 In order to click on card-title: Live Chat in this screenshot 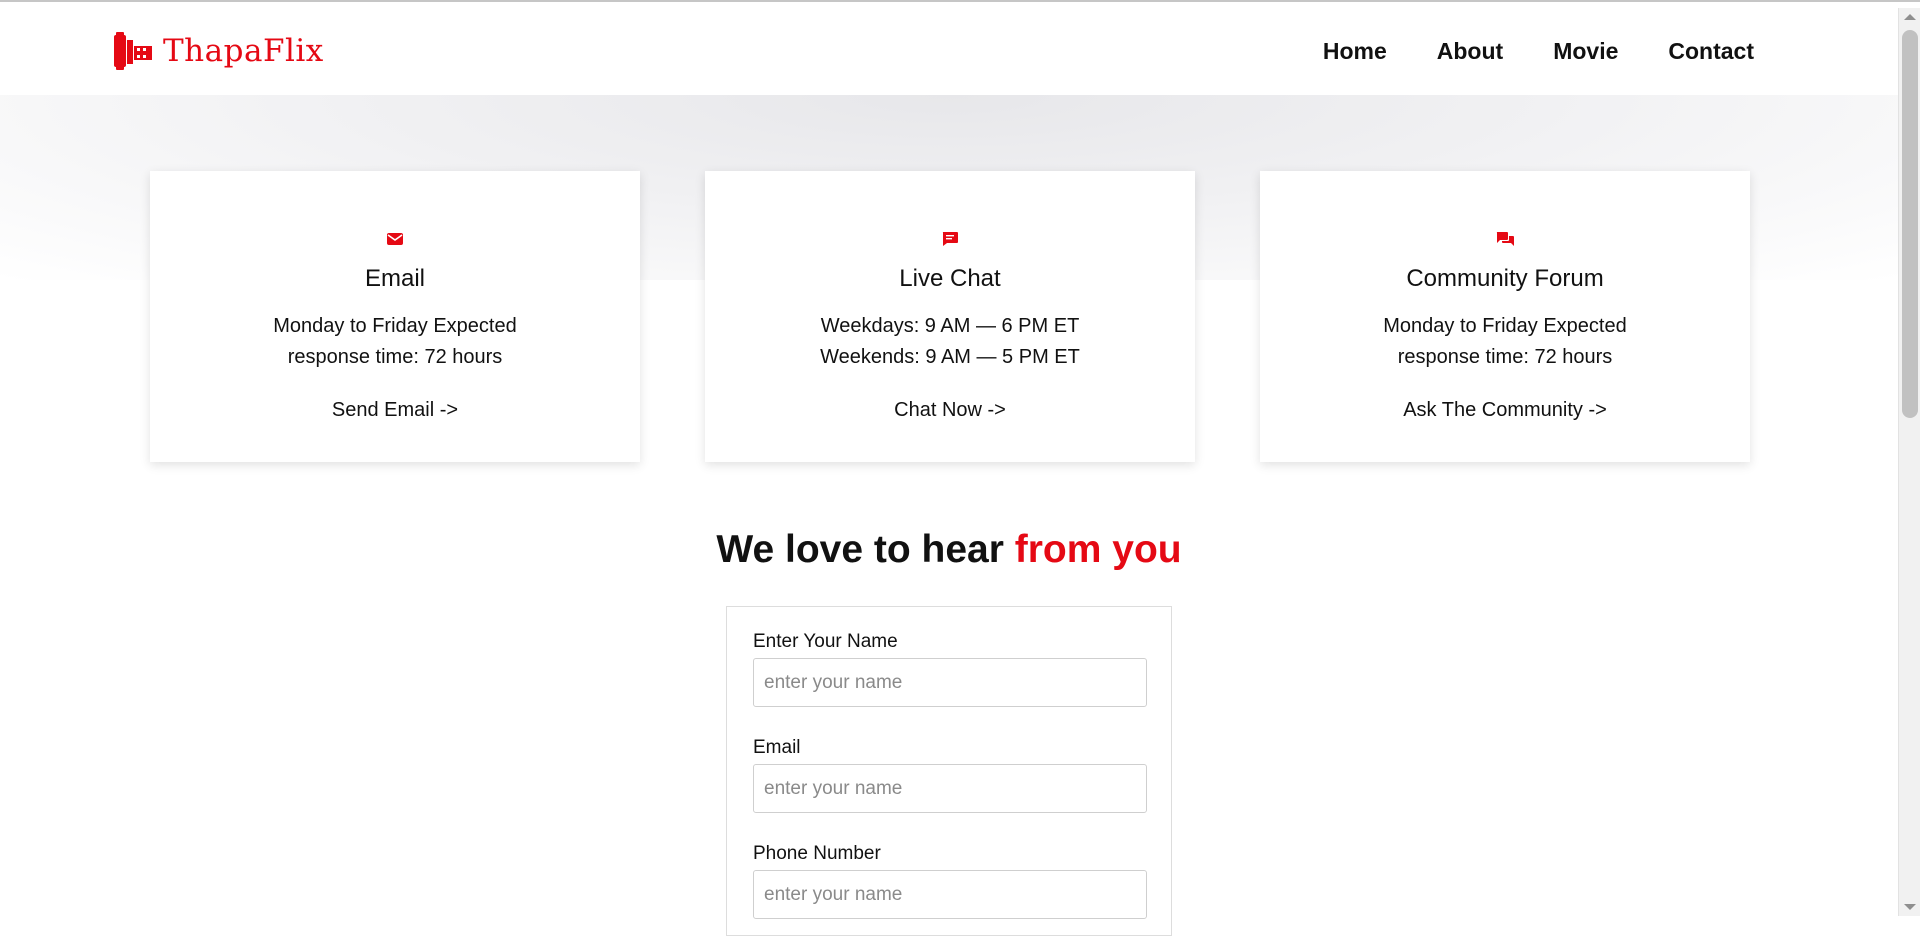, I will do `click(950, 278)`.